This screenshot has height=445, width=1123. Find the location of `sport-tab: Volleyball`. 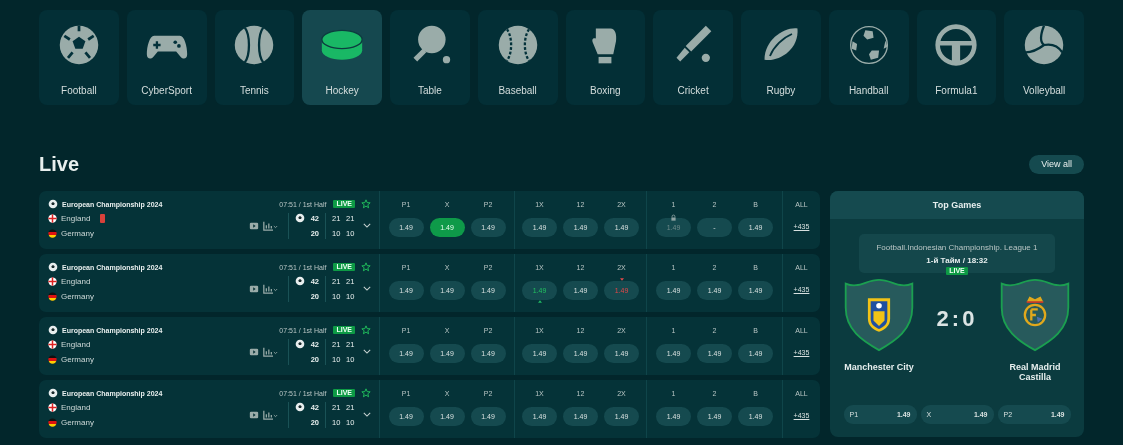

sport-tab: Volleyball is located at coordinates (1044, 57).